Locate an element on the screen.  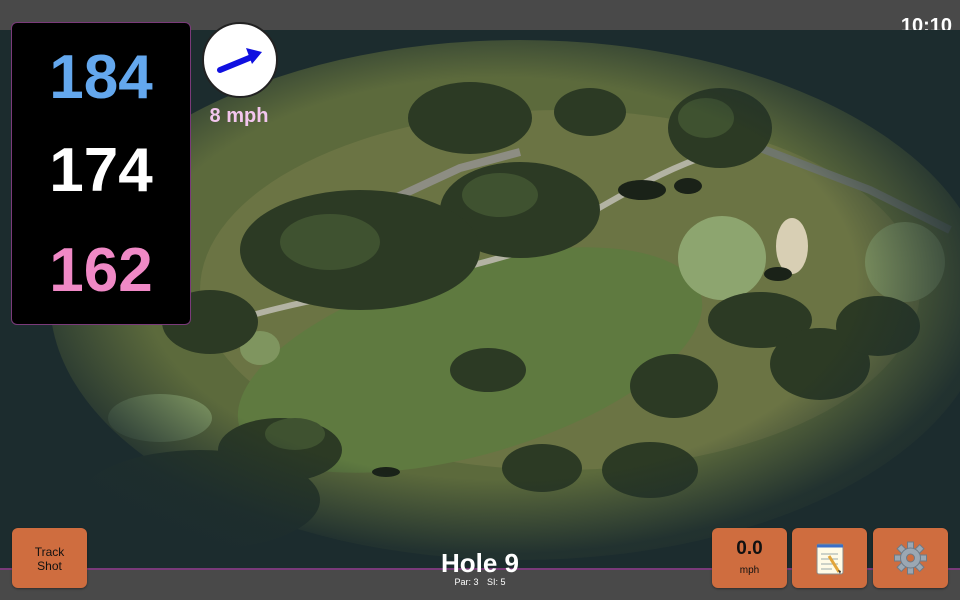
speed-value: 0.0 is located at coordinates (749, 548).